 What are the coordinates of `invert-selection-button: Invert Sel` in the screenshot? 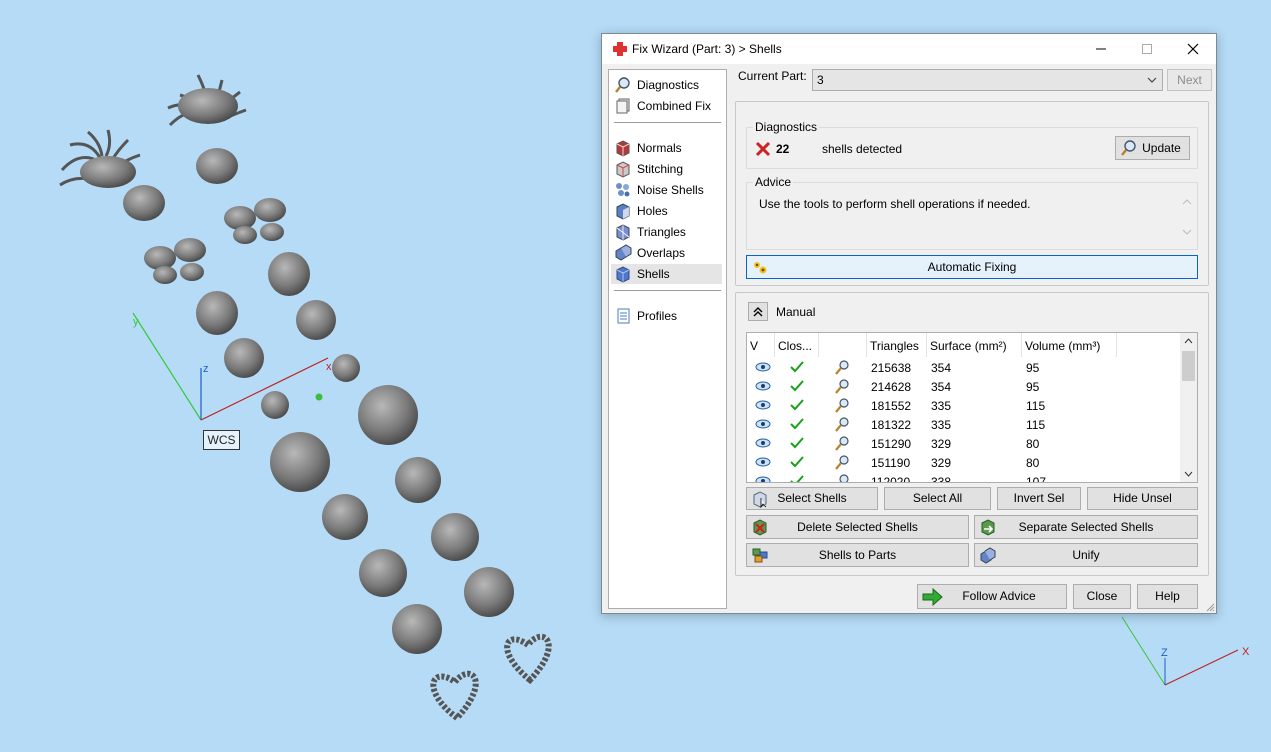 It's located at (1039, 498).